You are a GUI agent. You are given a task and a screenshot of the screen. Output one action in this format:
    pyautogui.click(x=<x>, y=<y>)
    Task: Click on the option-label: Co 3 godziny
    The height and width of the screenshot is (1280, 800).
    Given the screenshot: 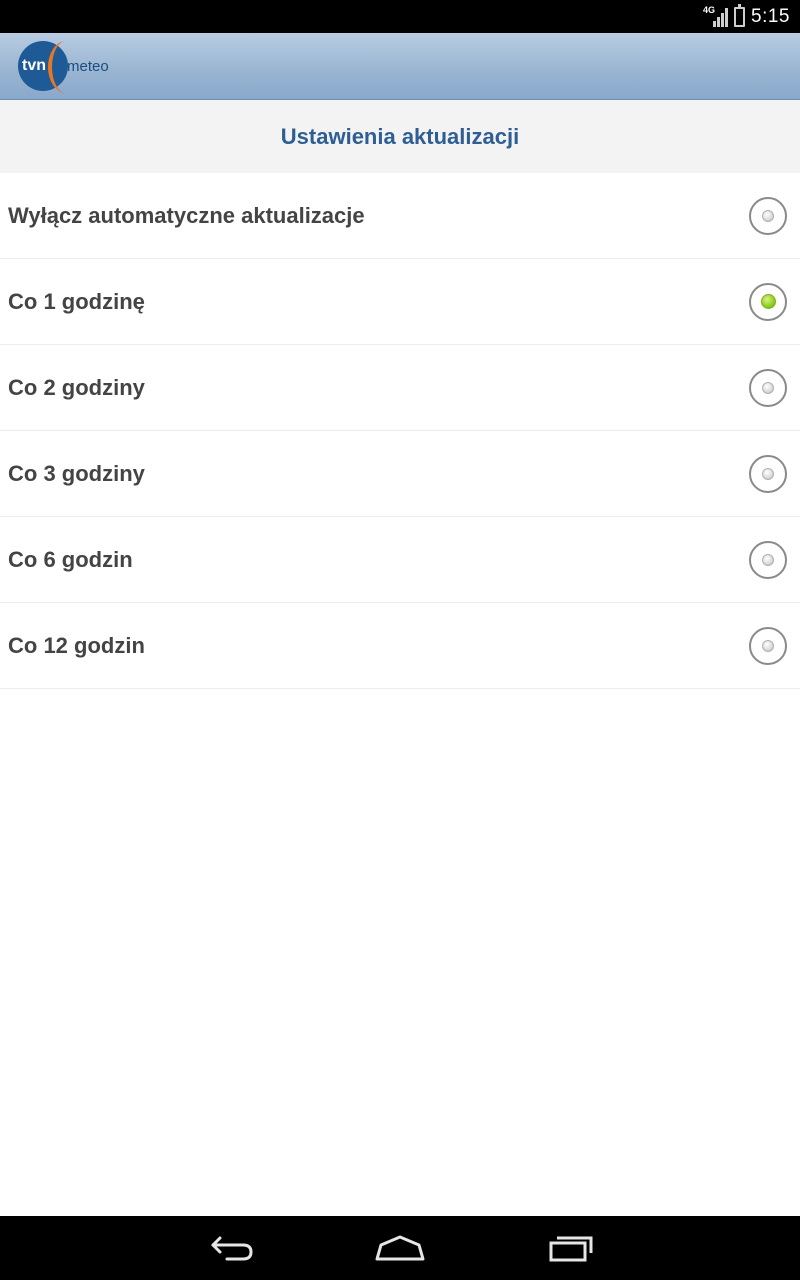 What is the action you would take?
    pyautogui.click(x=76, y=473)
    